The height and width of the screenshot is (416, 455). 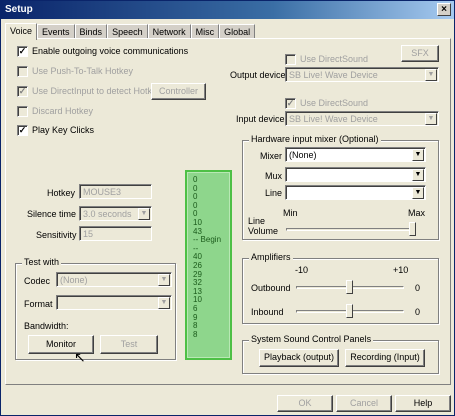 I want to click on mux-select: ▼, so click(x=355, y=174).